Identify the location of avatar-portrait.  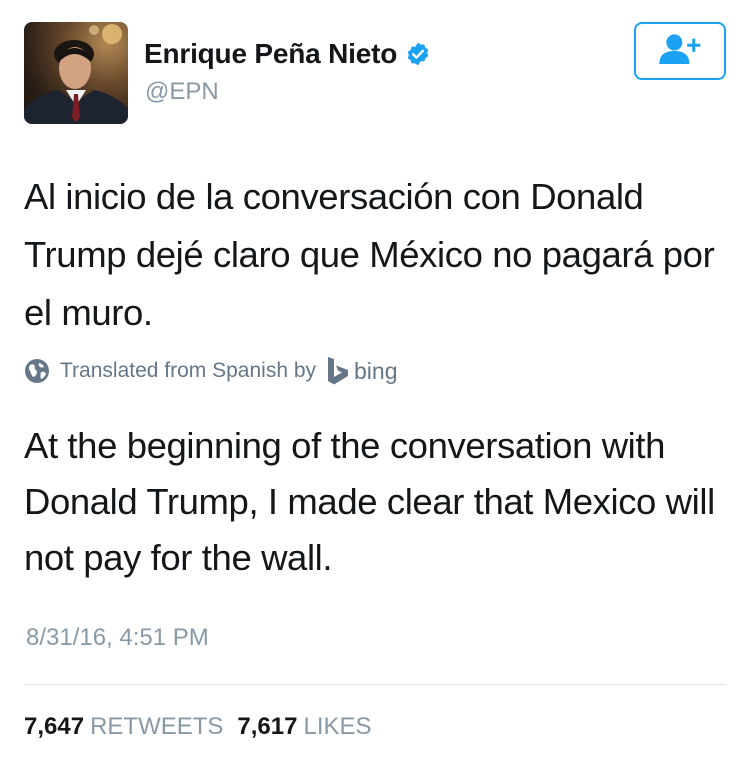
(76, 74).